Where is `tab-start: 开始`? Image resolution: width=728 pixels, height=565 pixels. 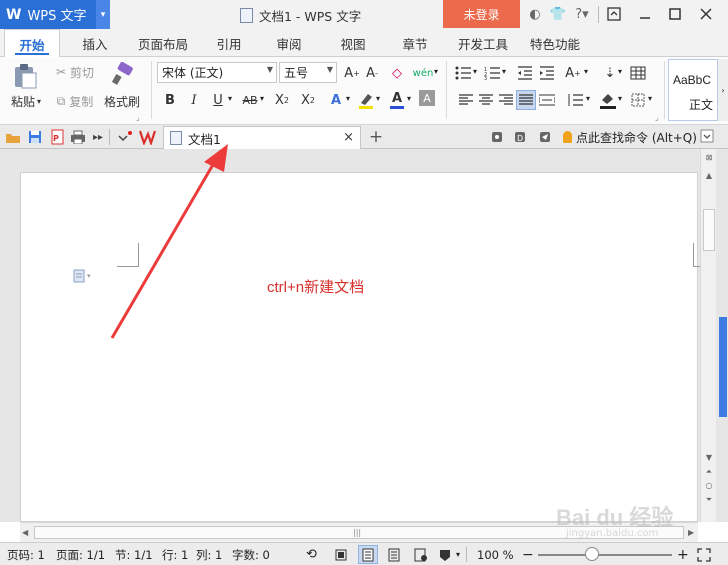
tab-start: 开始 is located at coordinates (32, 43).